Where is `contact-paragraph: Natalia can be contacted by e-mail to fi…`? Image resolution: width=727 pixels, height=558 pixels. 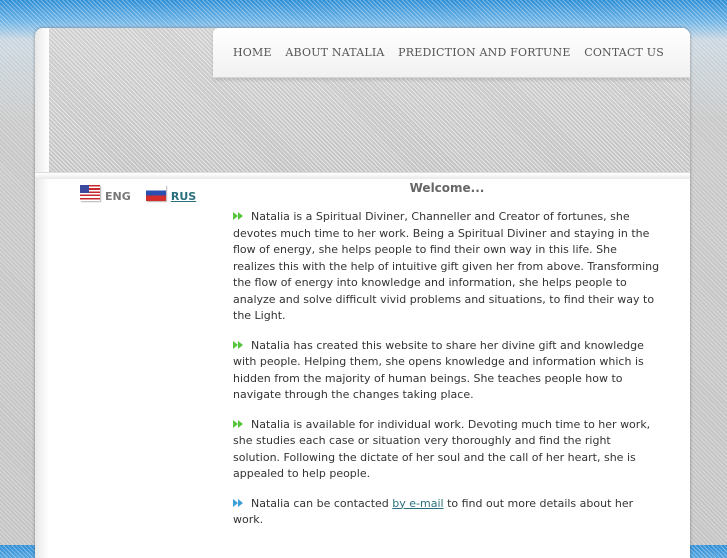
contact-paragraph: Natalia can be contacted by e-mail to fi… is located at coordinates (447, 512).